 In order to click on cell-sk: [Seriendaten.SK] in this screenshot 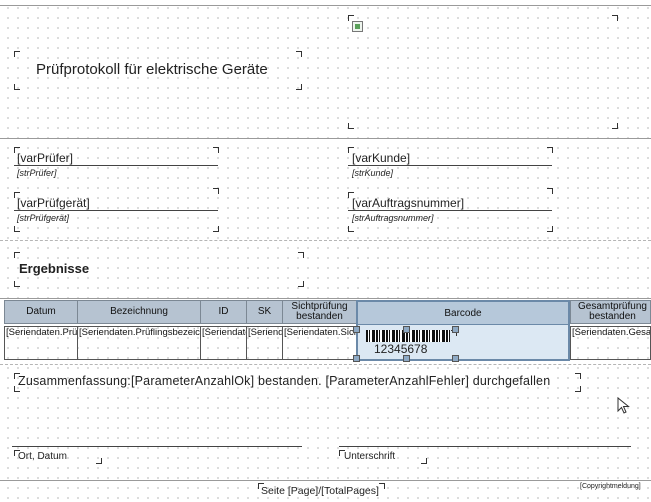, I will do `click(264, 343)`.